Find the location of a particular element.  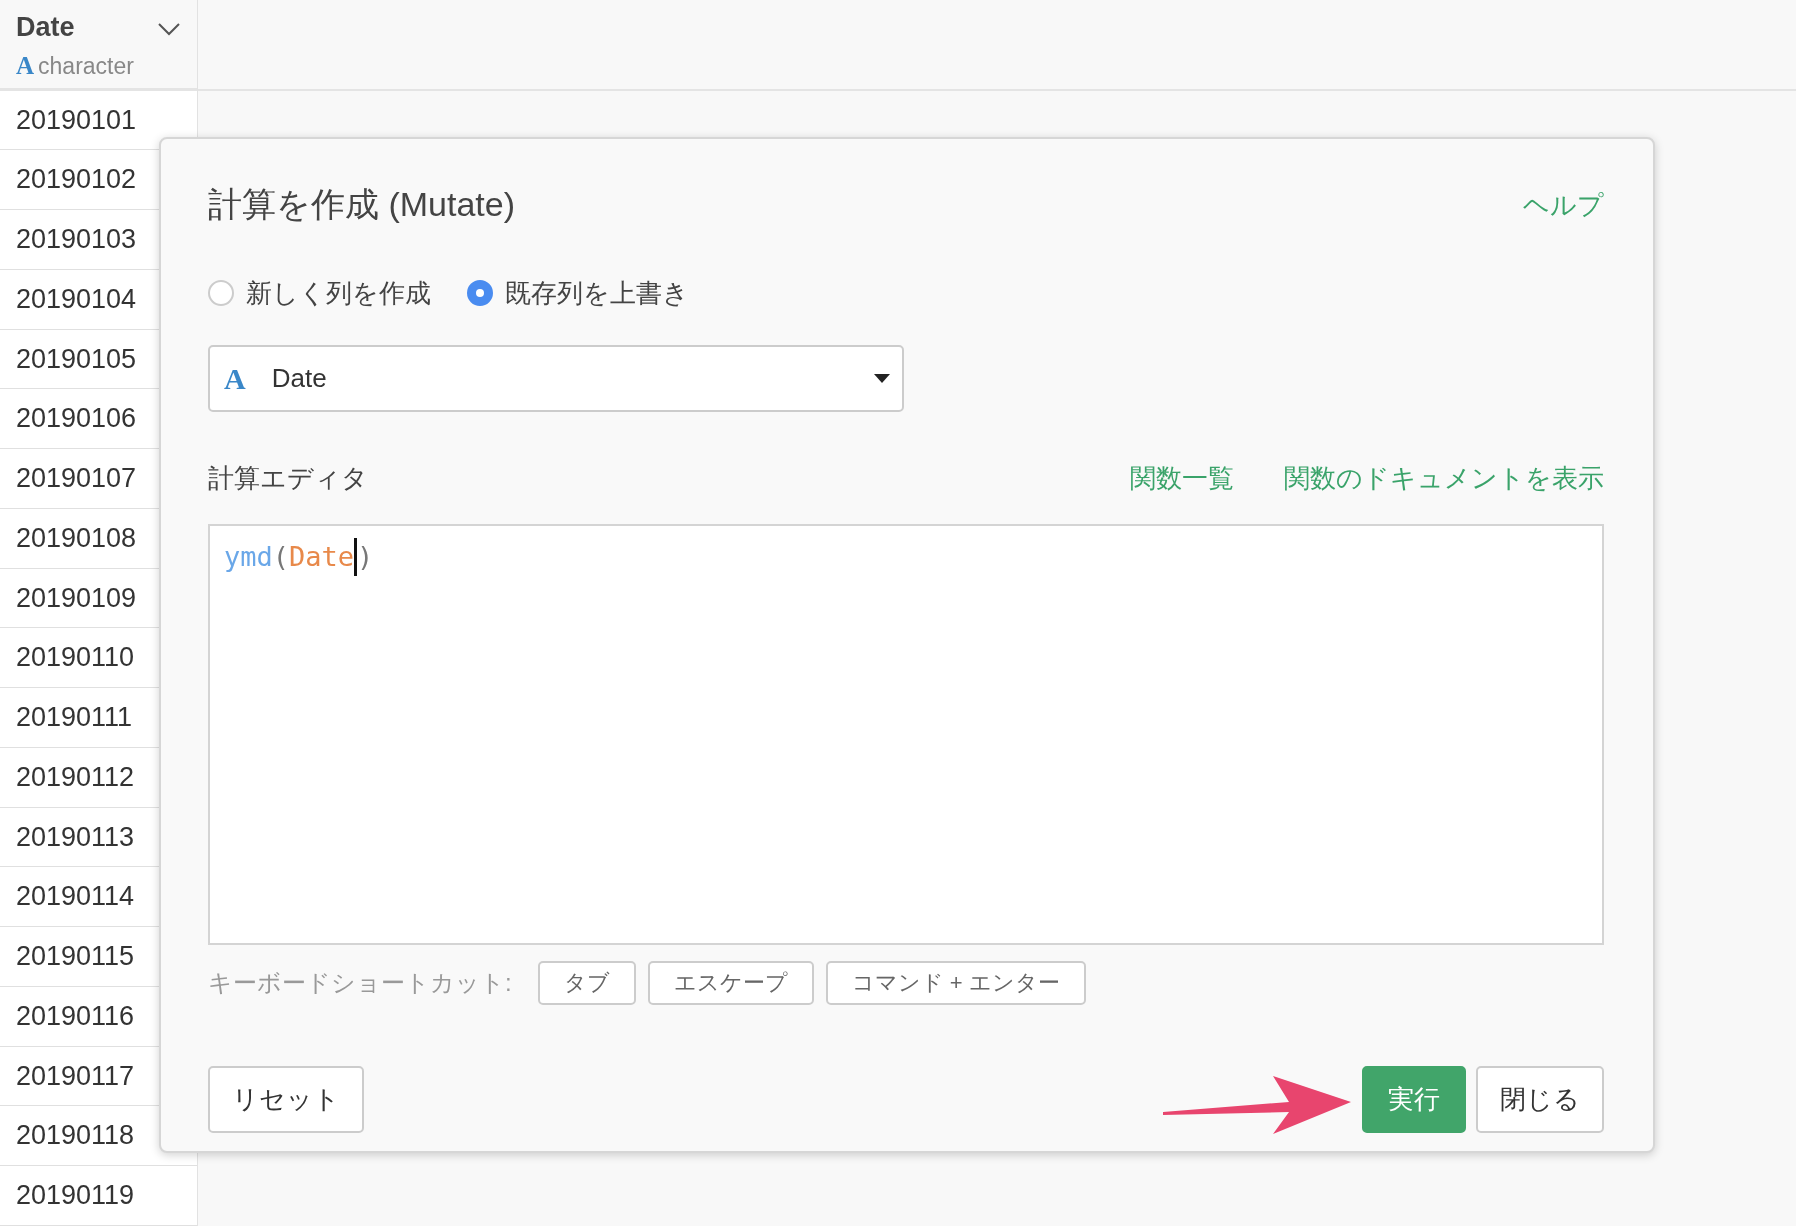

table-cell: 20190107 is located at coordinates (76, 479).